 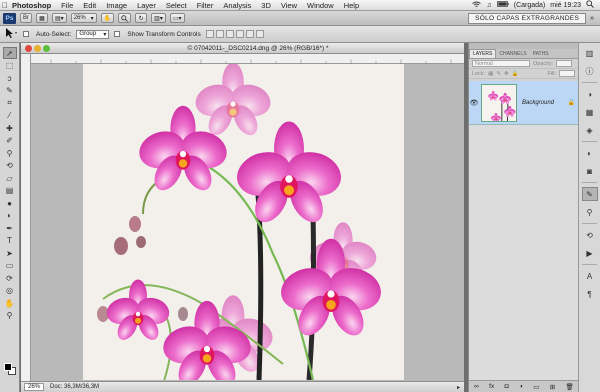 What do you see at coordinates (141, 18) in the screenshot?
I see `rotate-view-button: ↻` at bounding box center [141, 18].